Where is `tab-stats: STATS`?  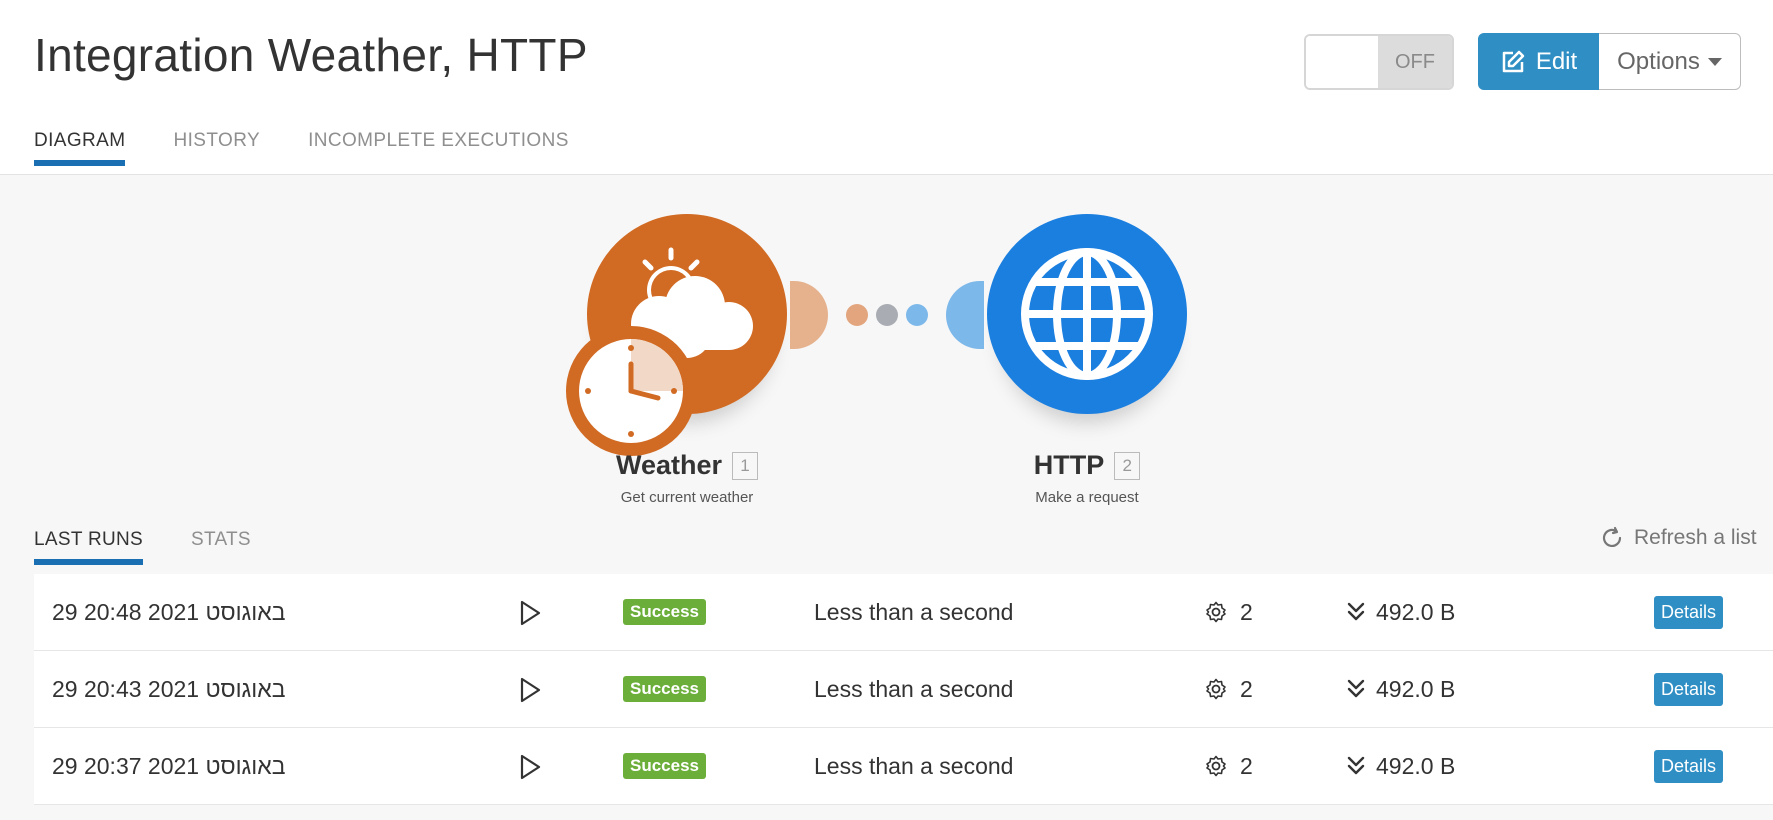 tab-stats: STATS is located at coordinates (221, 547).